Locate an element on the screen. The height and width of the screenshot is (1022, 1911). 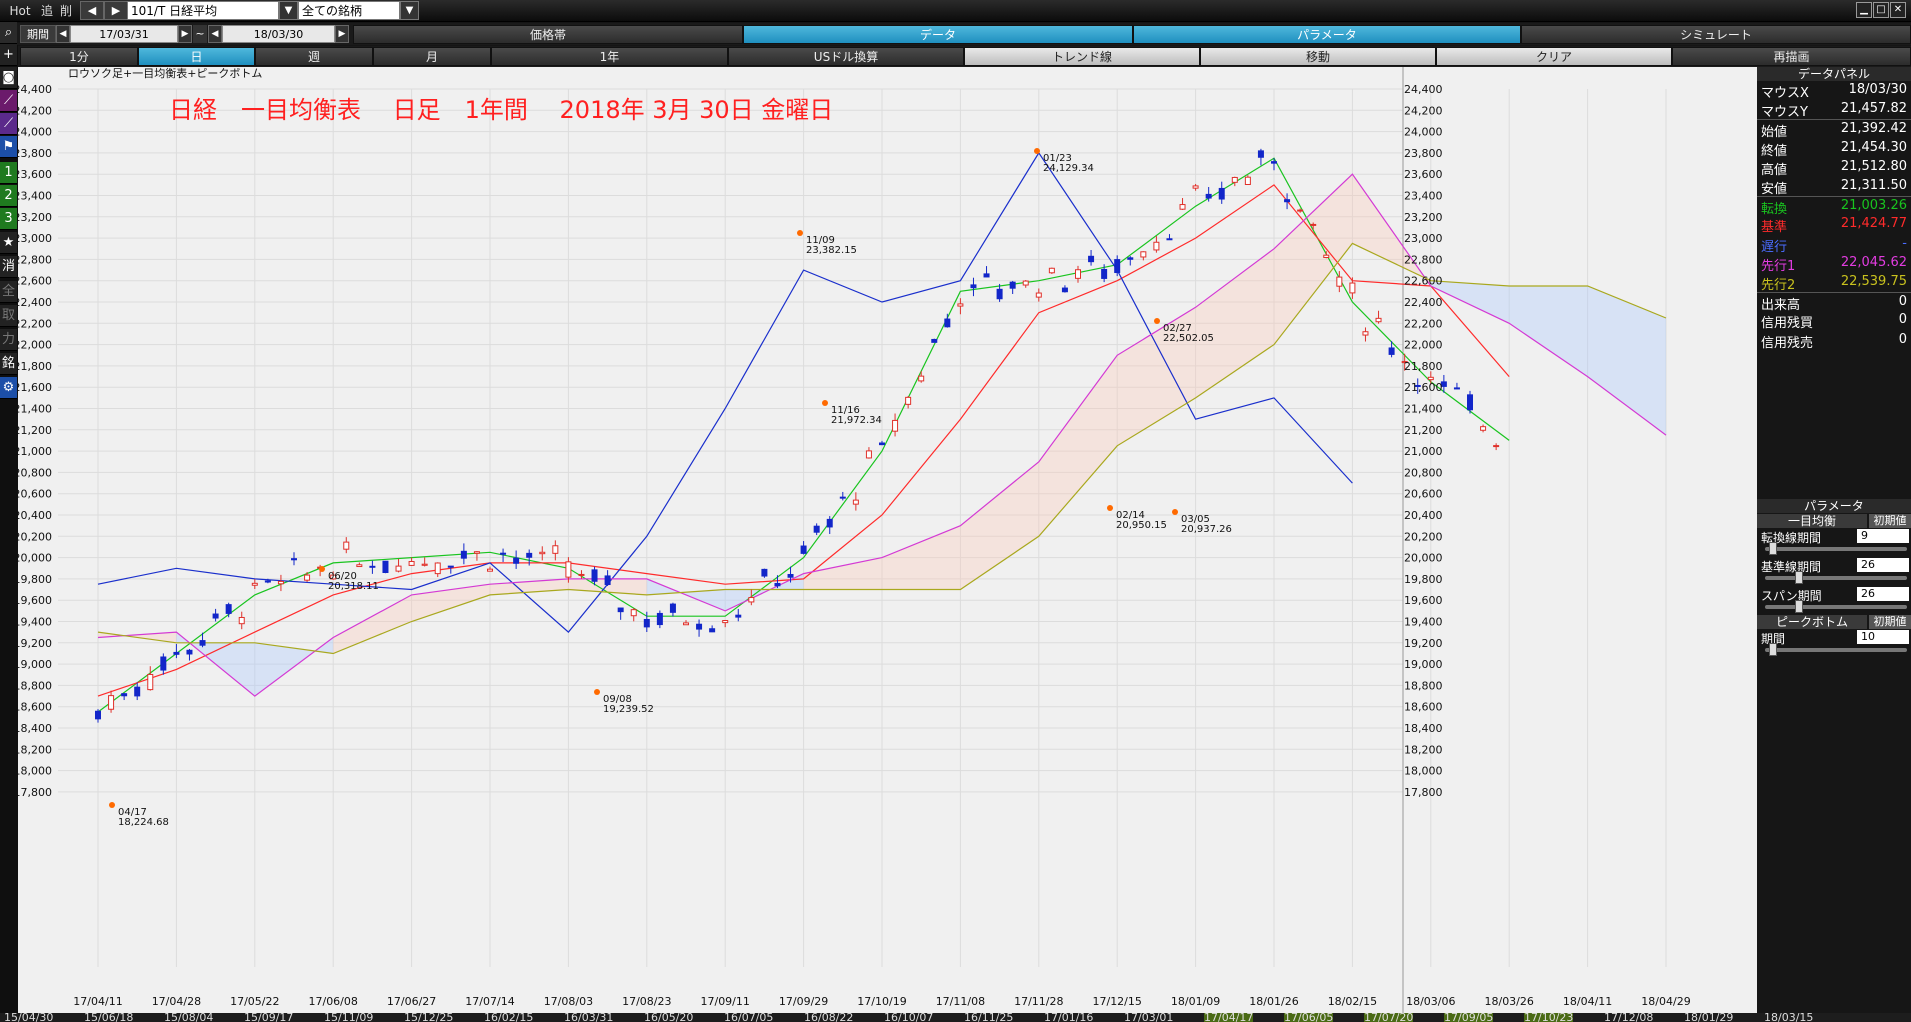
peak-reset-button: 初期値 is located at coordinates (1890, 622).